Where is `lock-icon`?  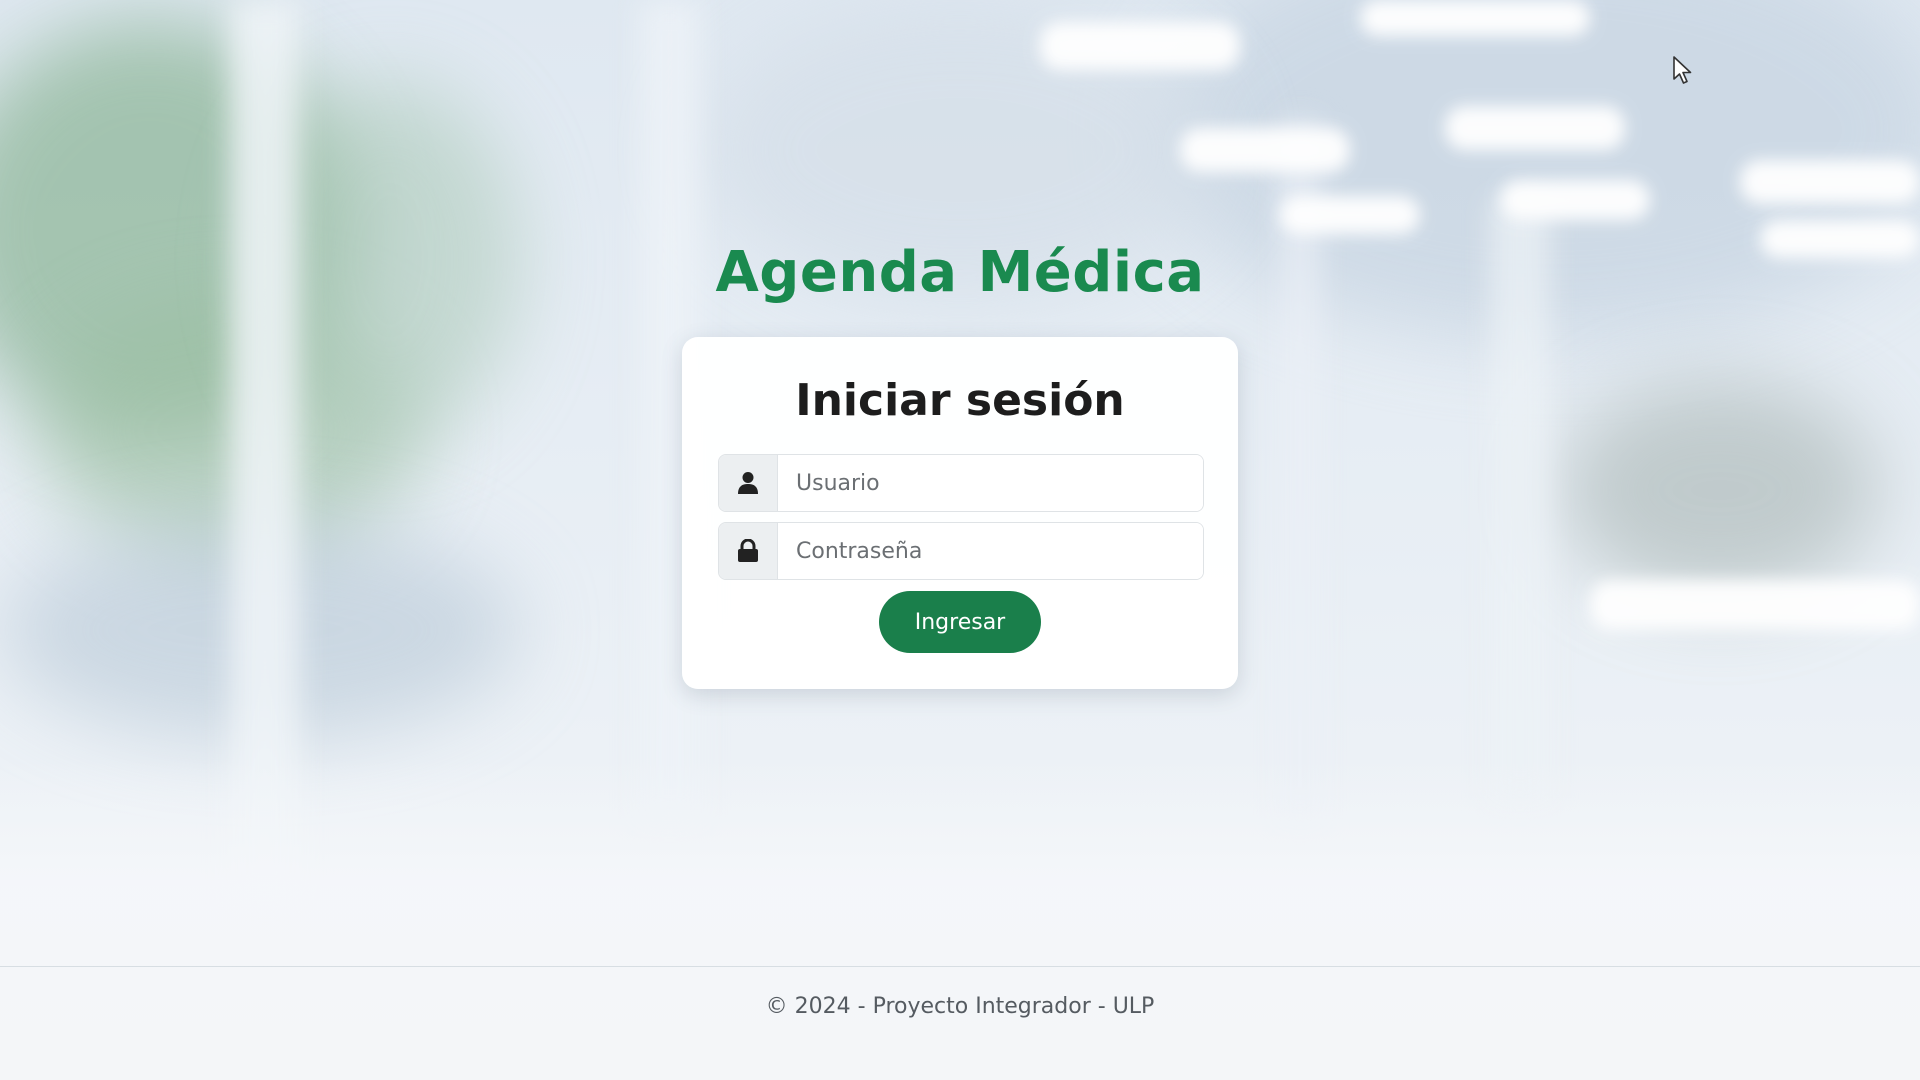 lock-icon is located at coordinates (748, 551).